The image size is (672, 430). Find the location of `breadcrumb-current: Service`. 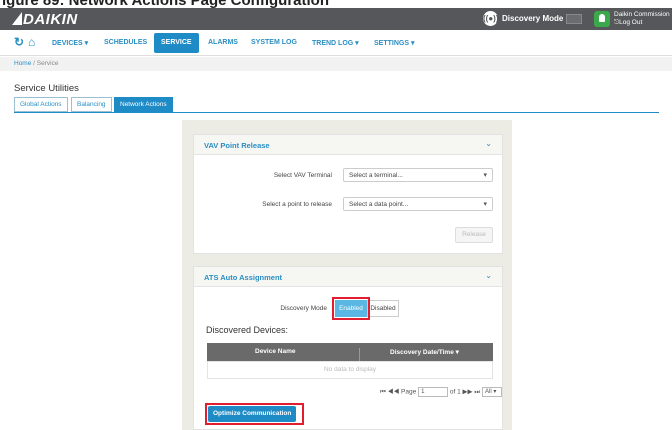

breadcrumb-current: Service is located at coordinates (47, 63).